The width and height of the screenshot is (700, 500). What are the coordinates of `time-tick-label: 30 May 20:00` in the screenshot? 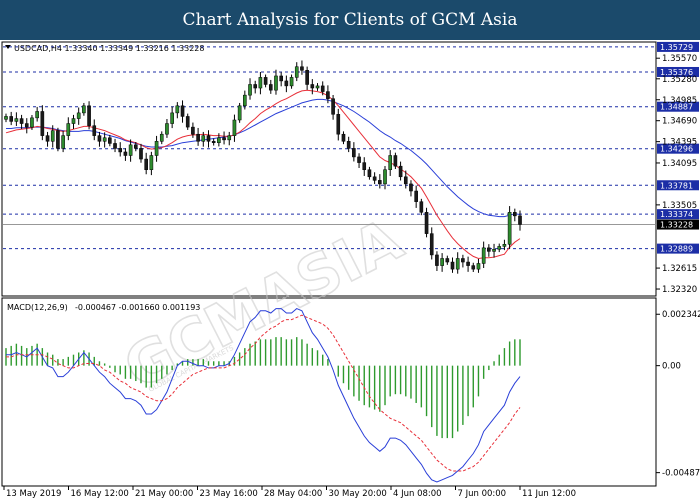 It's located at (358, 494).